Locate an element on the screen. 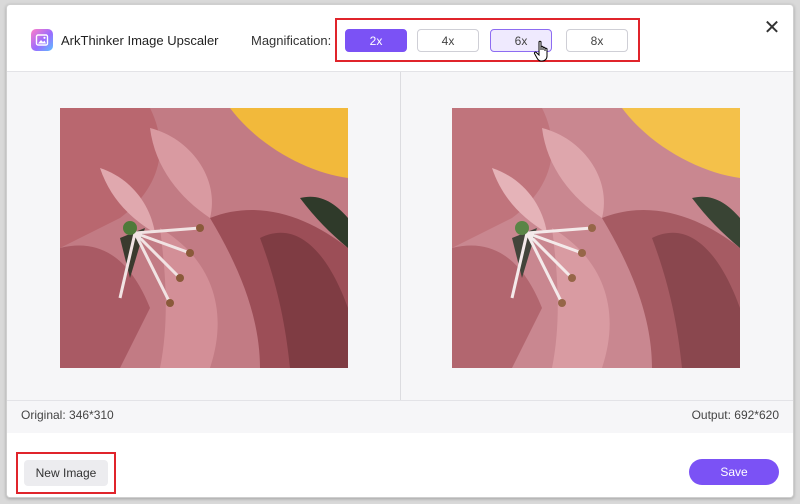  close-icon: ✕ is located at coordinates (772, 28).